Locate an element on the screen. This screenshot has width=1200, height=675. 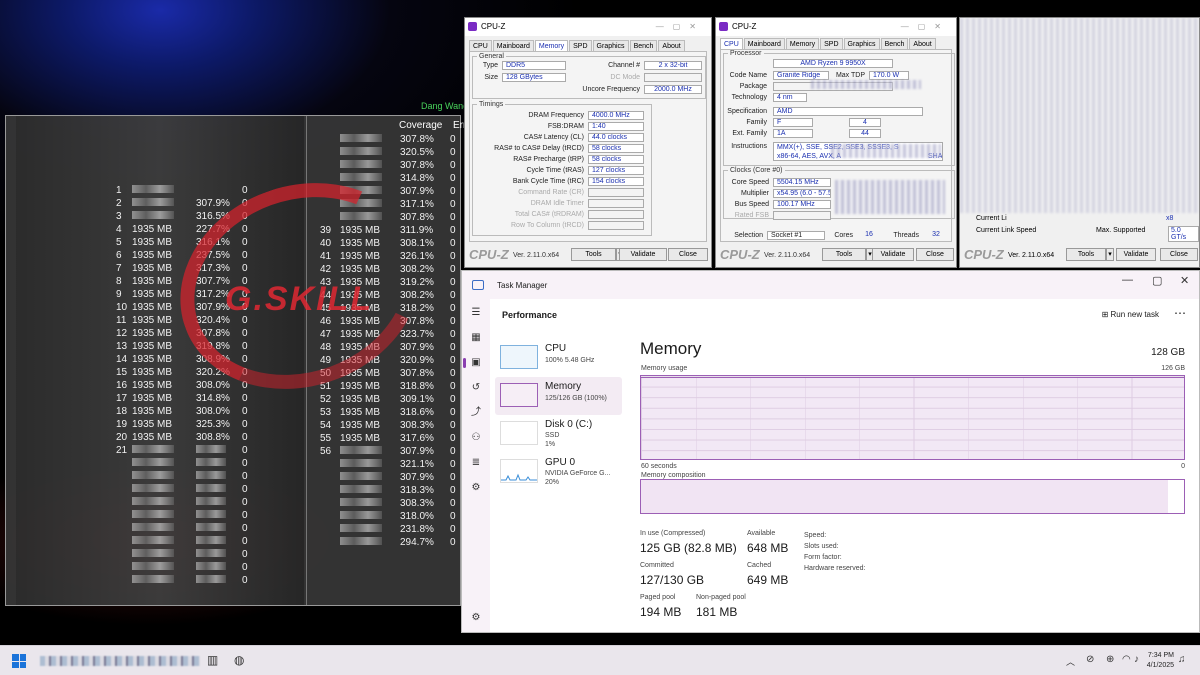
resource-item-memory: Memory 125/126 GB (100%) is located at coordinates (558, 396).